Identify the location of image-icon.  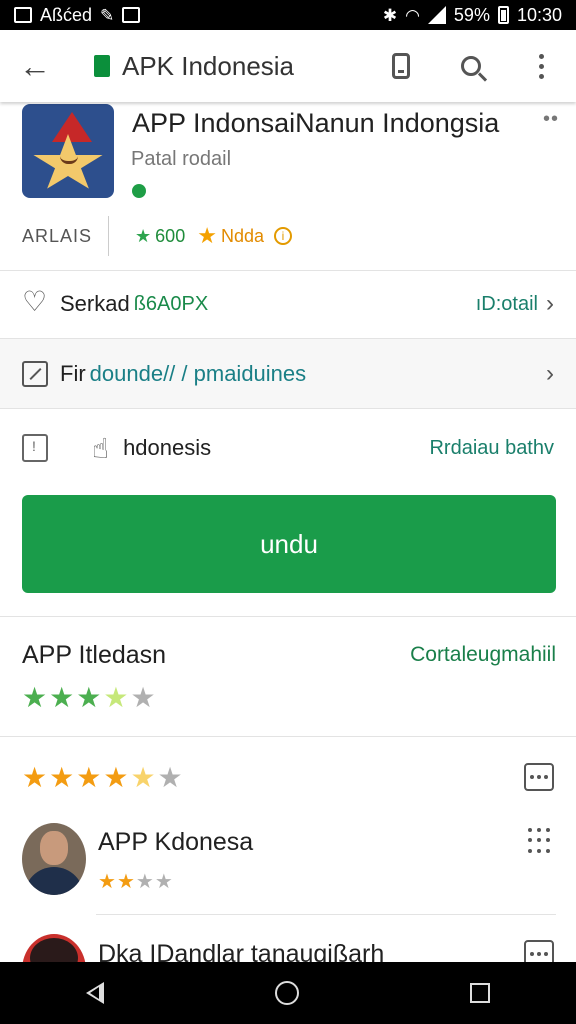
(23, 15).